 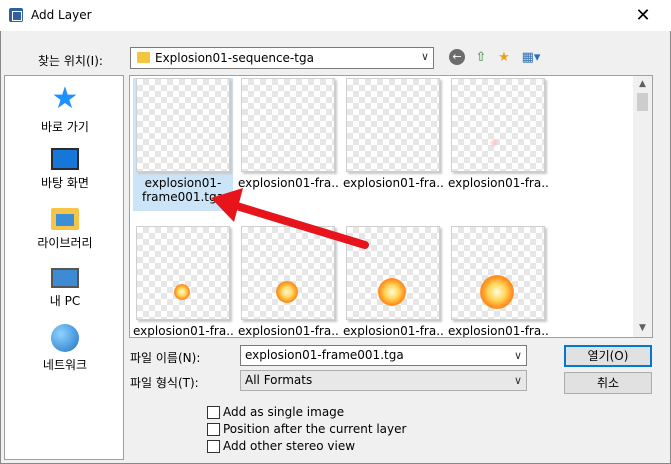 What do you see at coordinates (65, 127) in the screenshot?
I see `place-label: 바로 가기` at bounding box center [65, 127].